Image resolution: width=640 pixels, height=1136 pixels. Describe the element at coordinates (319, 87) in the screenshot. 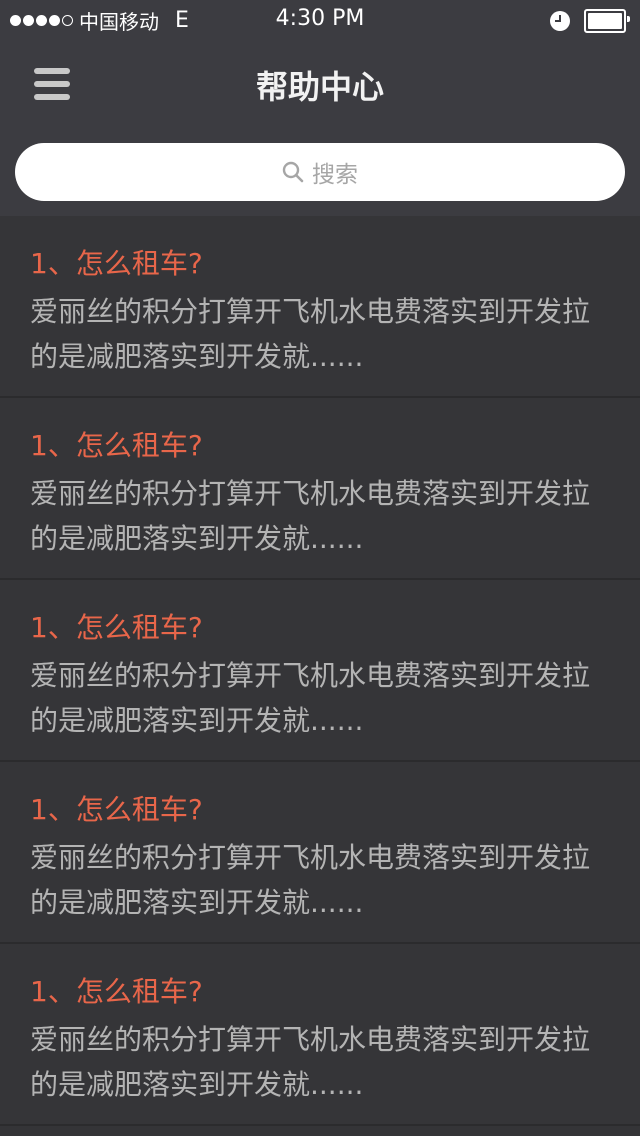

I see `page-title: 帮助中心` at that location.